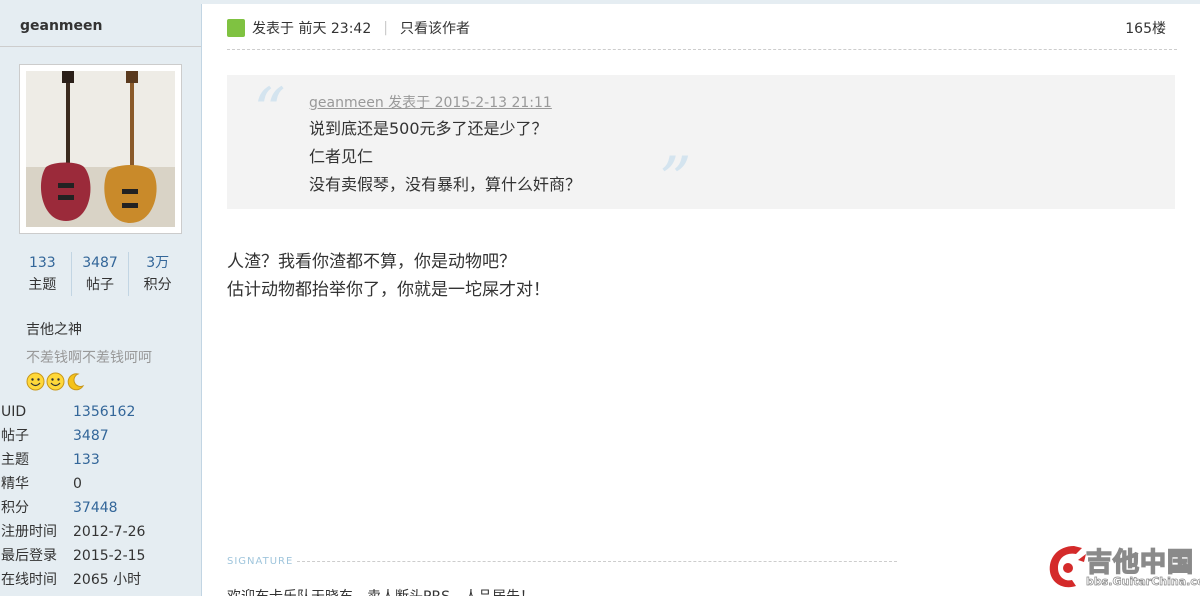 This screenshot has width=1200, height=596. What do you see at coordinates (104, 412) in the screenshot?
I see `info-value: 1356162` at bounding box center [104, 412].